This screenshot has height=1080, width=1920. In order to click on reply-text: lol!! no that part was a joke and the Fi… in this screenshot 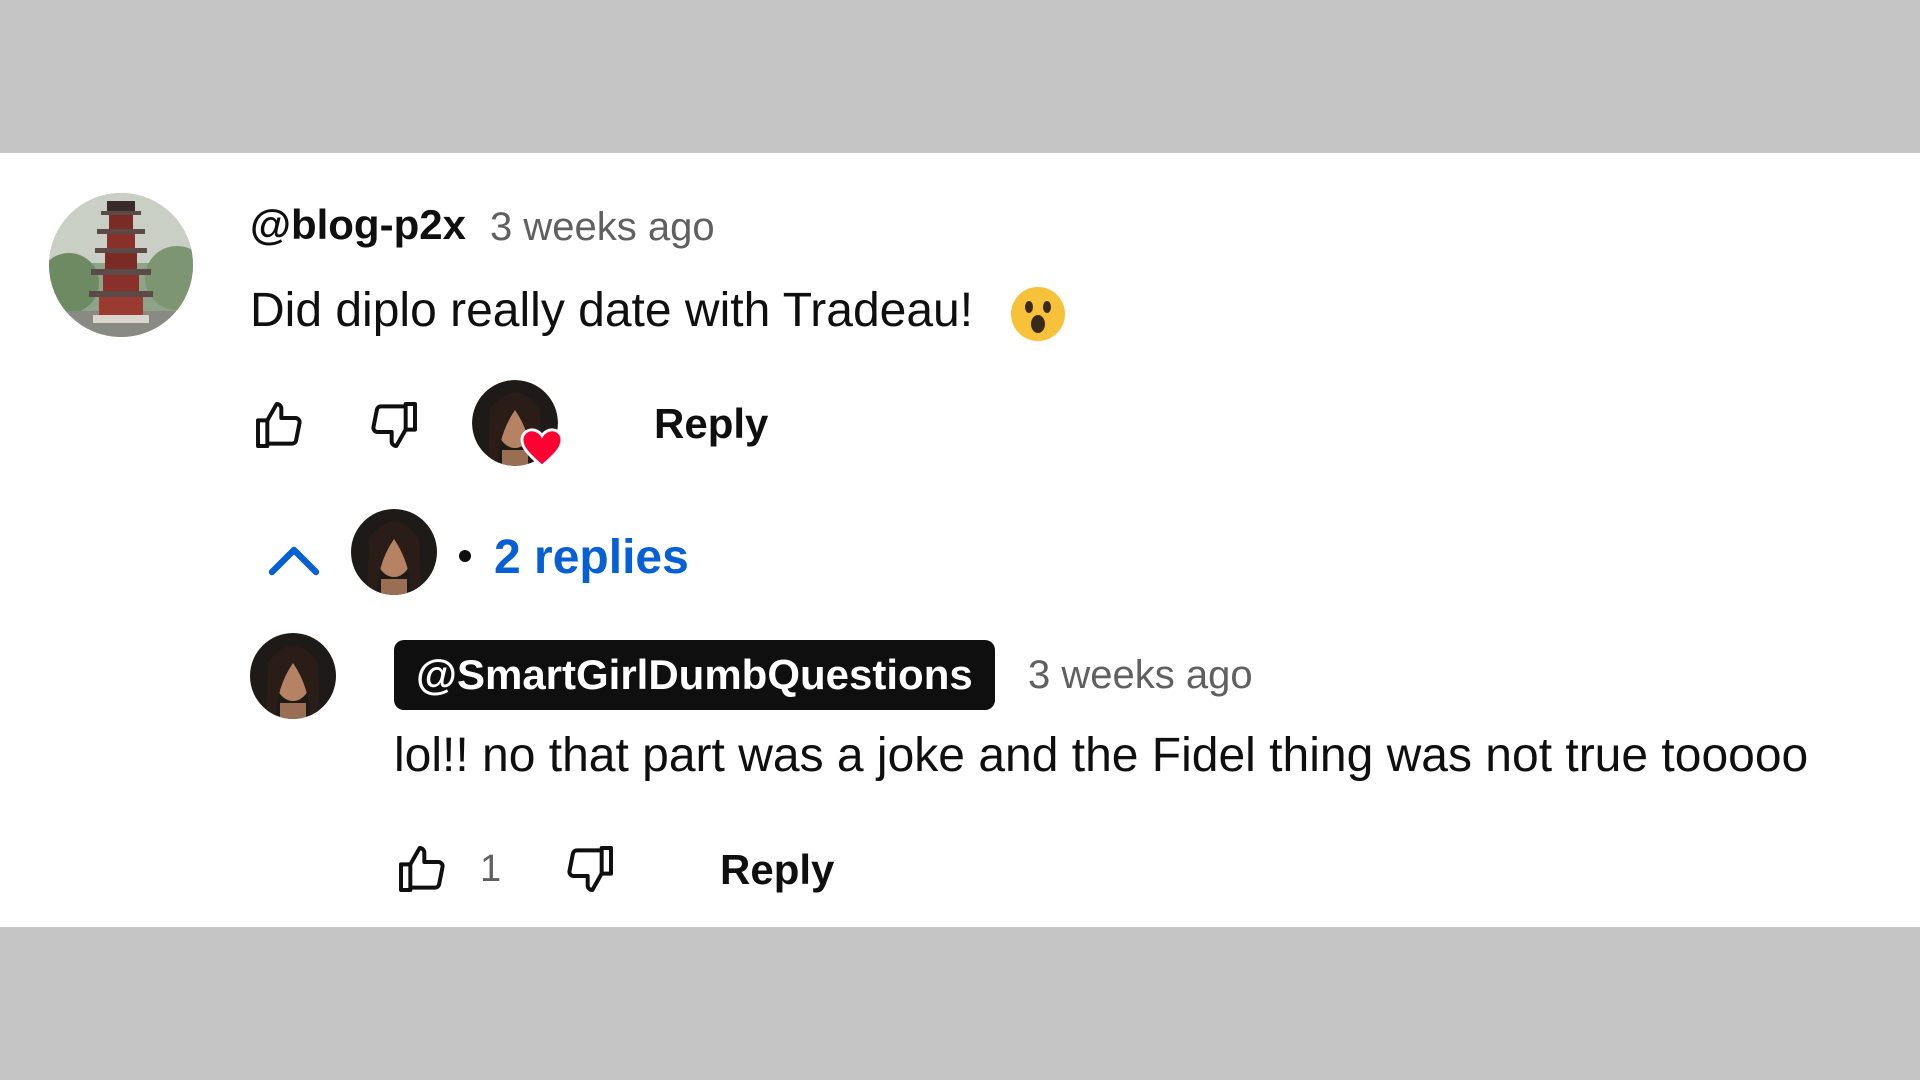, I will do `click(1101, 755)`.